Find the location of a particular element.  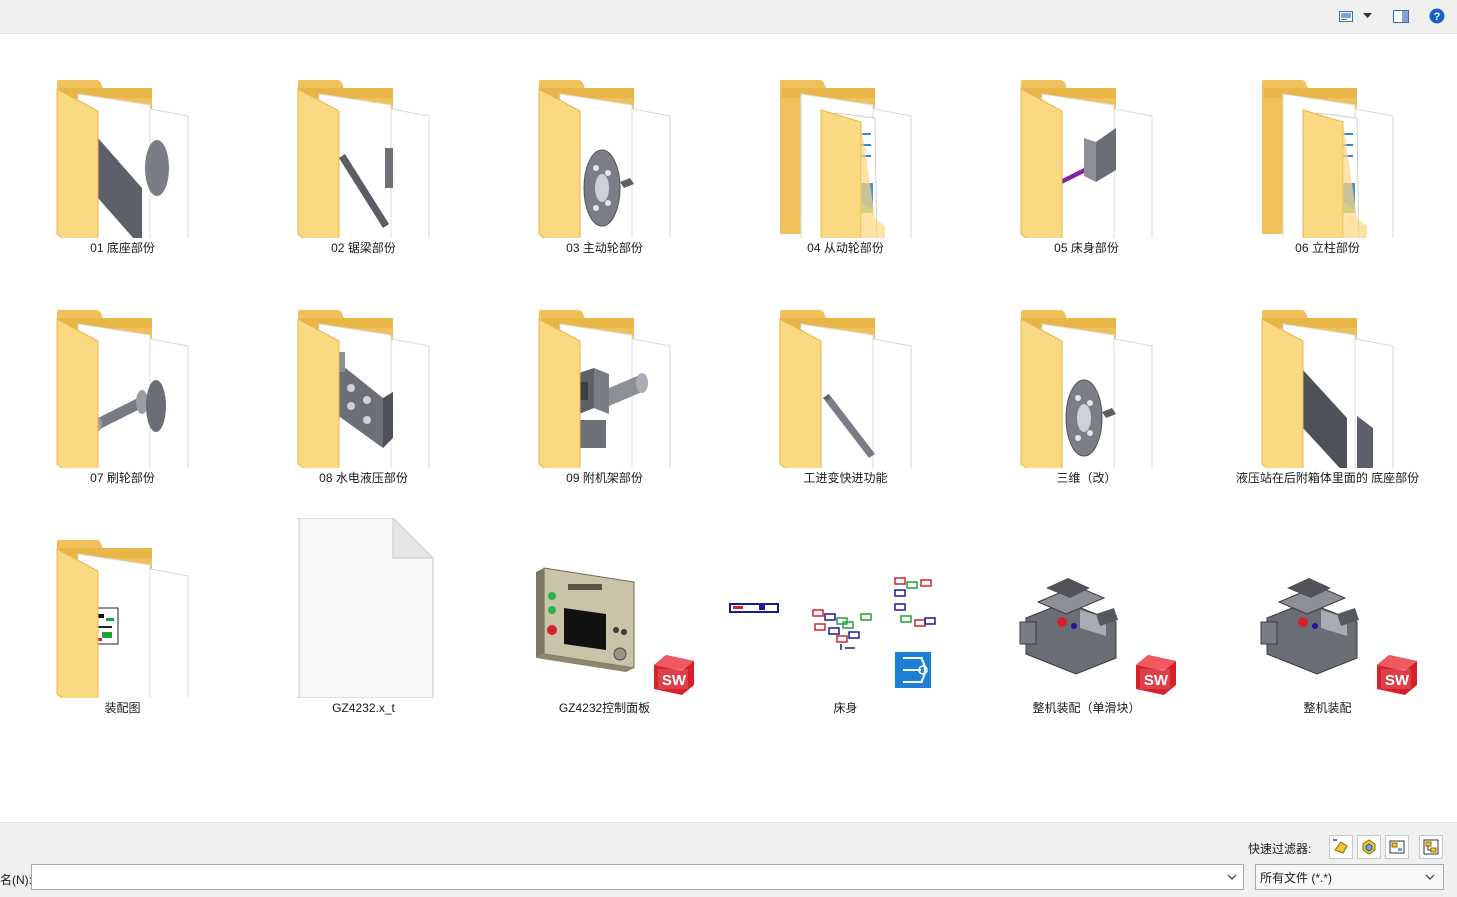

item-label: 05 床身部份 is located at coordinates (1086, 248).